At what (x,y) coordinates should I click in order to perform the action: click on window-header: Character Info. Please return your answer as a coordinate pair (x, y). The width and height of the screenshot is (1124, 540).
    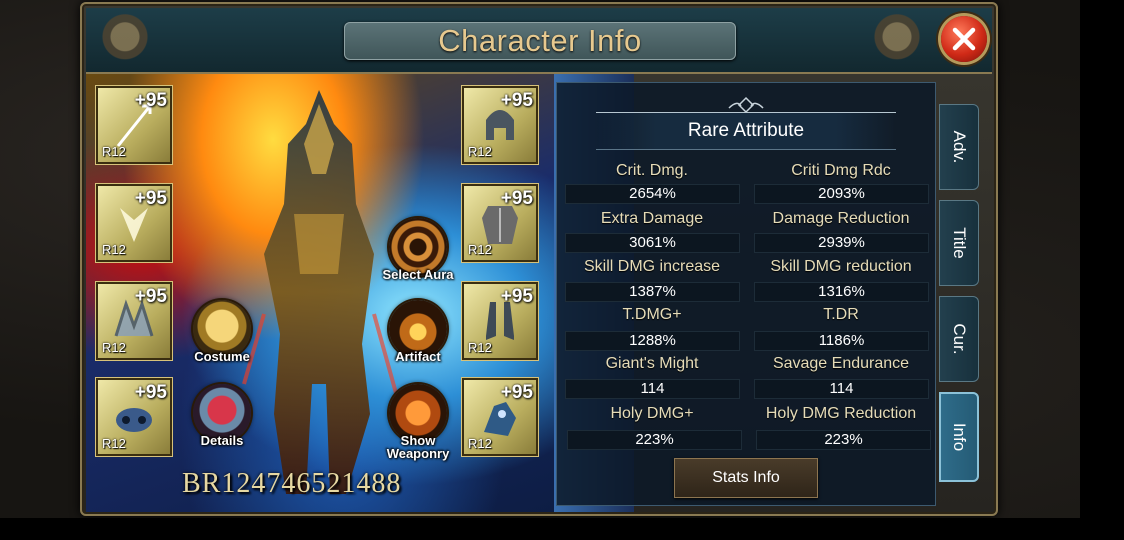
    Looking at the image, I should click on (539, 41).